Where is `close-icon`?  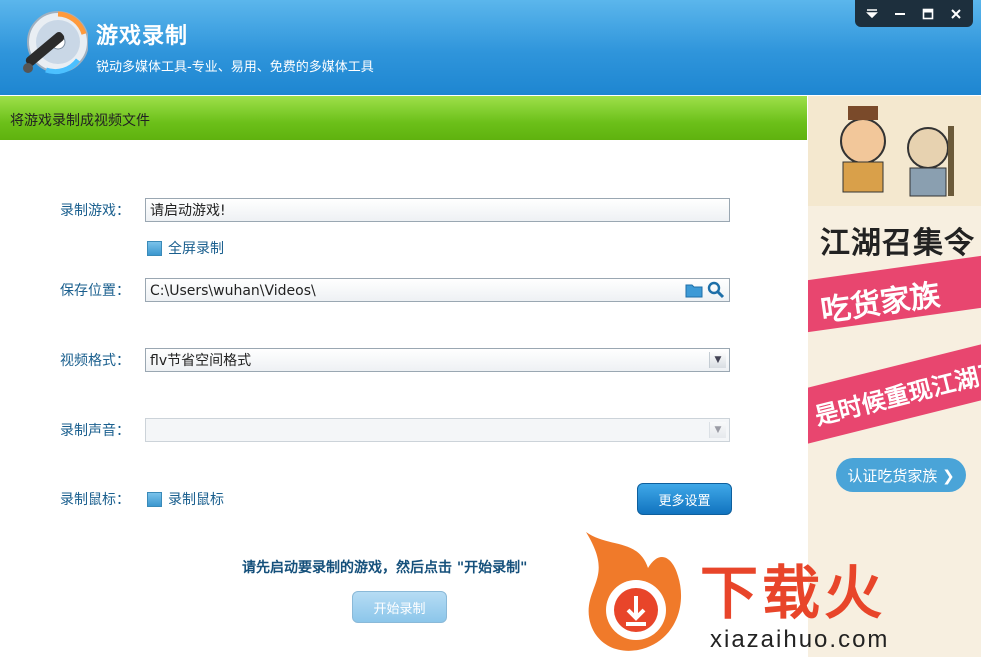 close-icon is located at coordinates (956, 14).